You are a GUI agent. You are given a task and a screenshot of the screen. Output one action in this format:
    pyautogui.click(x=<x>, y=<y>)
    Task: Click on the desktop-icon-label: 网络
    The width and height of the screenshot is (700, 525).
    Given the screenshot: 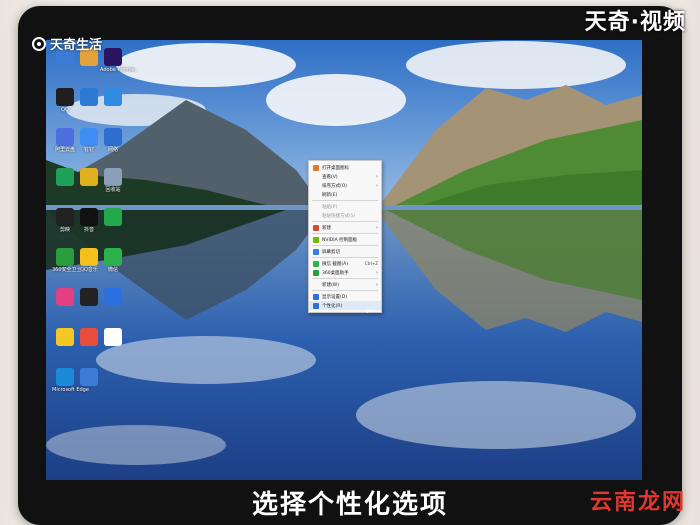 What is the action you would take?
    pyautogui.click(x=112, y=150)
    